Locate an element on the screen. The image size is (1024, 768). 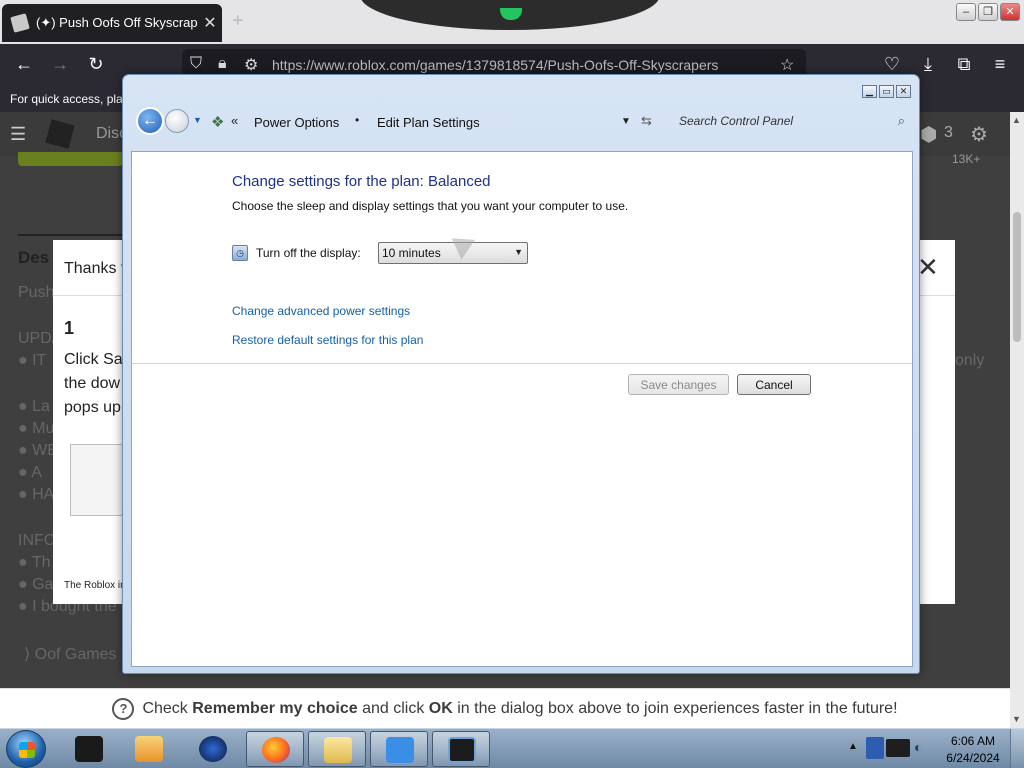
recent-pages-chevron-icon: ▼ is located at coordinates (197, 120).